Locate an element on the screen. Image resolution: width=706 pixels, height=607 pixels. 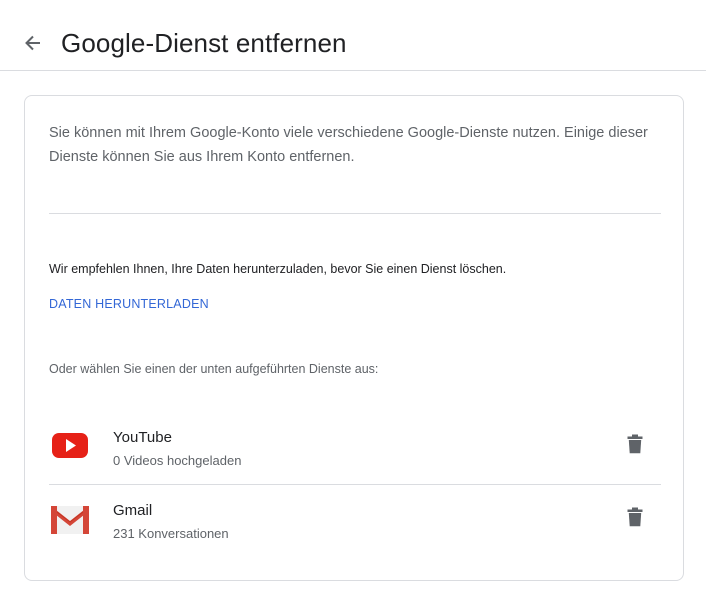
page-header: Google-Dienst entfernen is located at coordinates (353, 35).